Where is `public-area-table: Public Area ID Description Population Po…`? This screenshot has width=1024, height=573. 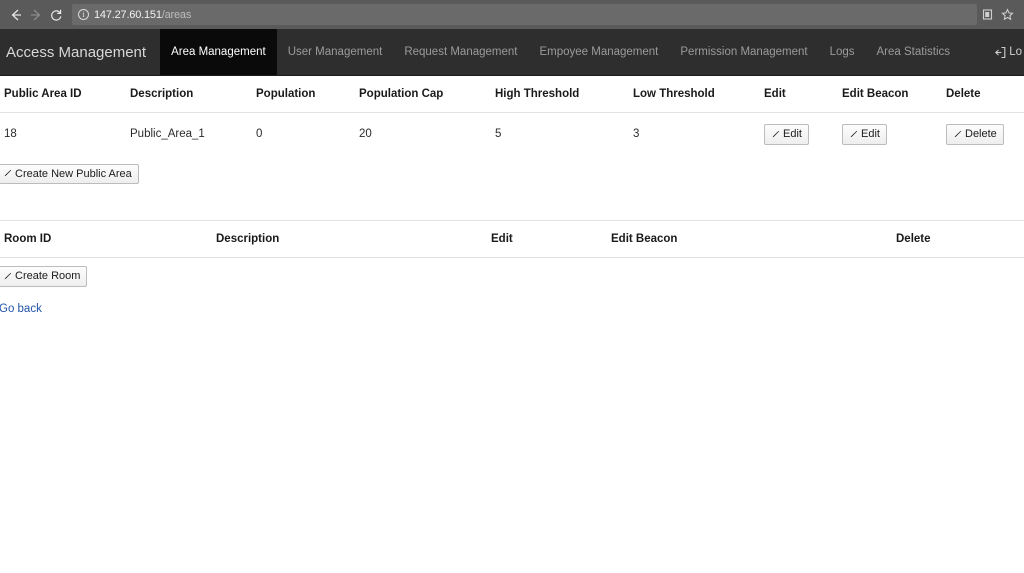
public-area-table: Public Area ID Description Population Po… is located at coordinates (512, 116).